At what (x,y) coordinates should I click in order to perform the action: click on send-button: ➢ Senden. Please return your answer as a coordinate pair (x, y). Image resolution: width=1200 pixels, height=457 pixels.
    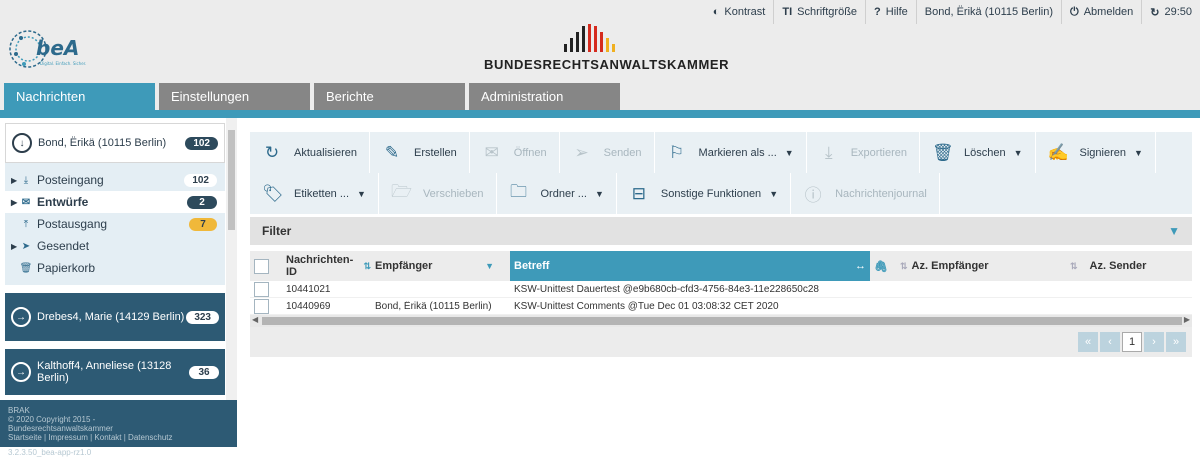
    Looking at the image, I should click on (607, 152).